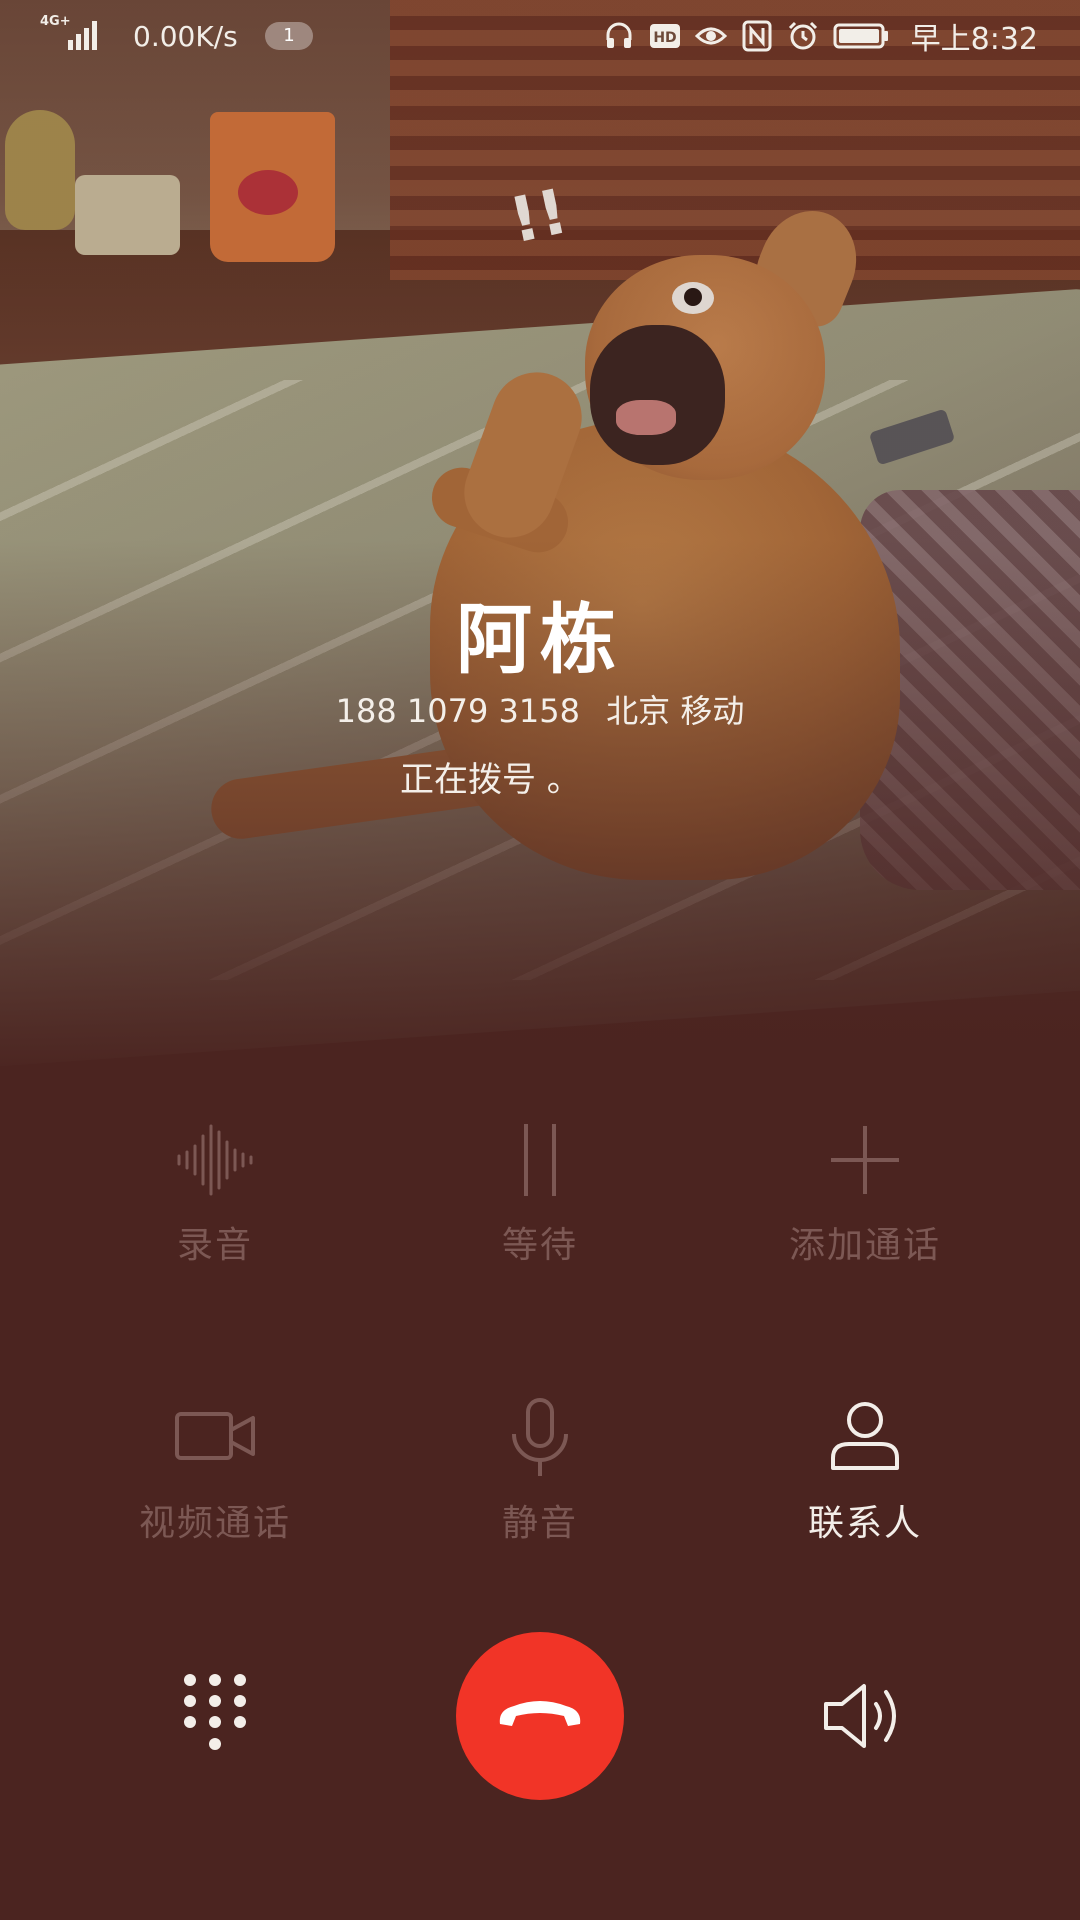 This screenshot has width=1080, height=1920. Describe the element at coordinates (865, 1205) in the screenshot. I see `add-call-button: 添加通话` at that location.